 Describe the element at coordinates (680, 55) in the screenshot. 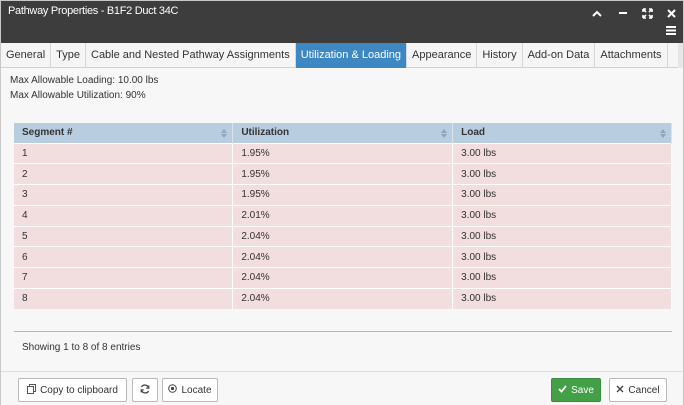

I see `scrollbar` at that location.